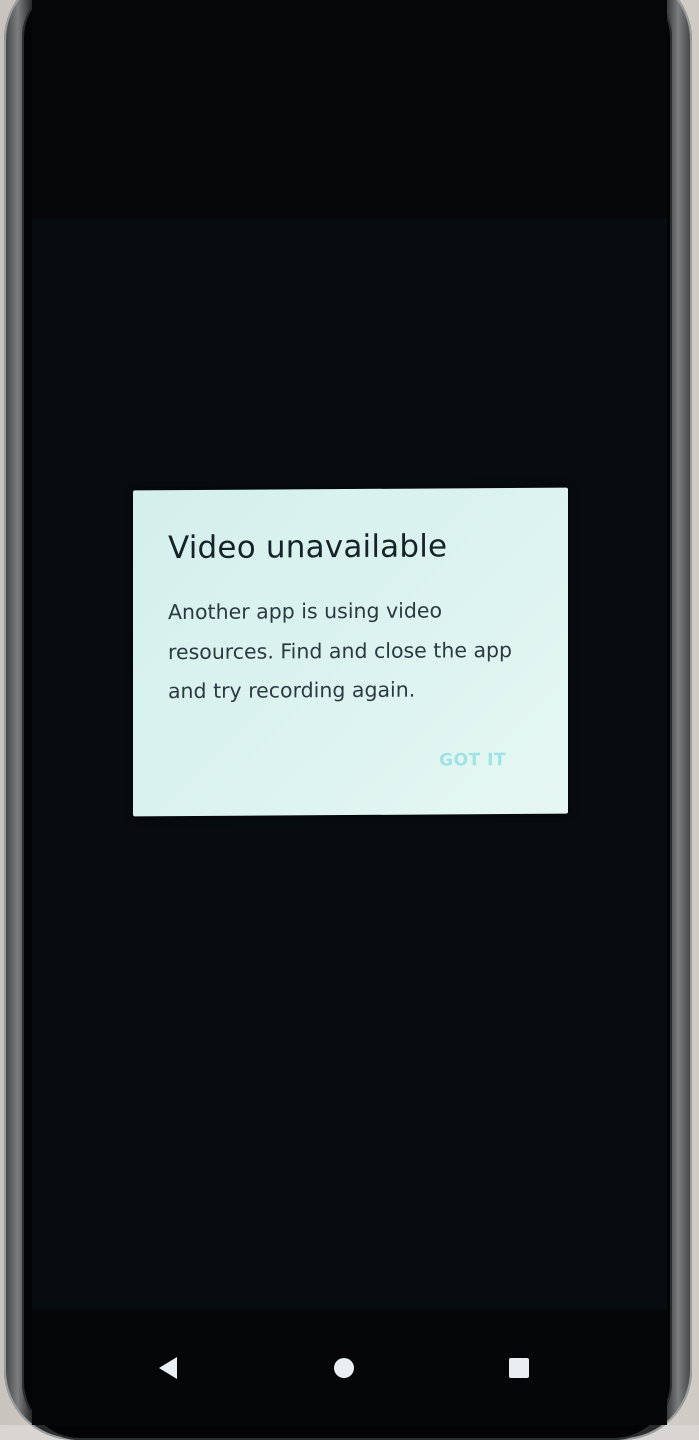 This screenshot has height=1440, width=699. I want to click on got-it-button: GOT IT, so click(472, 760).